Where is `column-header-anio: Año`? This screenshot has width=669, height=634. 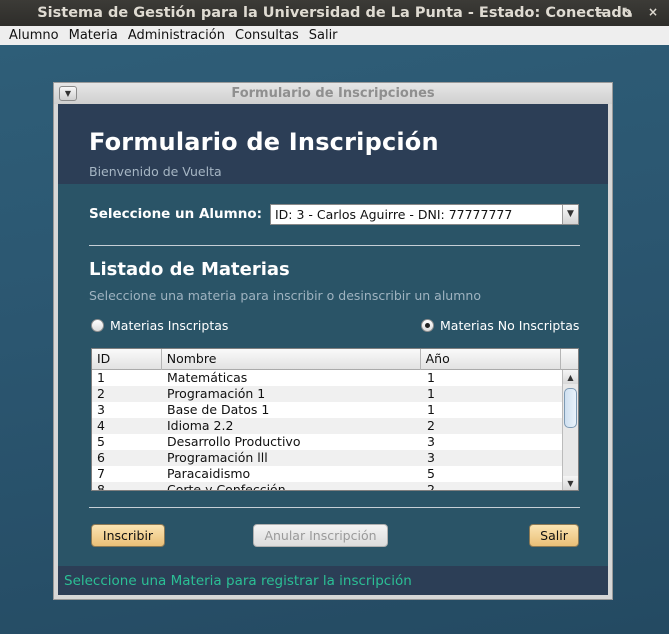 column-header-anio: Año is located at coordinates (491, 359).